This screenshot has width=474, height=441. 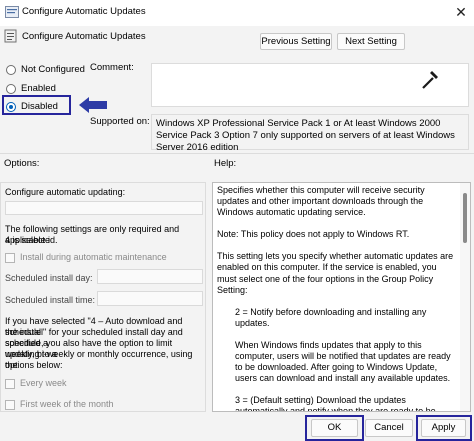 What do you see at coordinates (53, 69) in the screenshot?
I see `radio-label: Not Configured` at bounding box center [53, 69].